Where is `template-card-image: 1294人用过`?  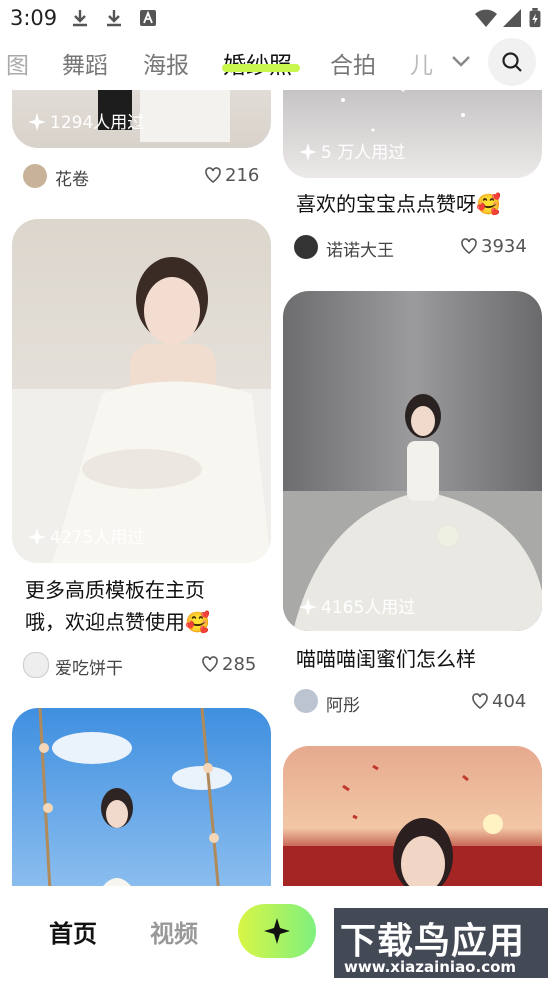 template-card-image: 1294人用过 is located at coordinates (141, 119).